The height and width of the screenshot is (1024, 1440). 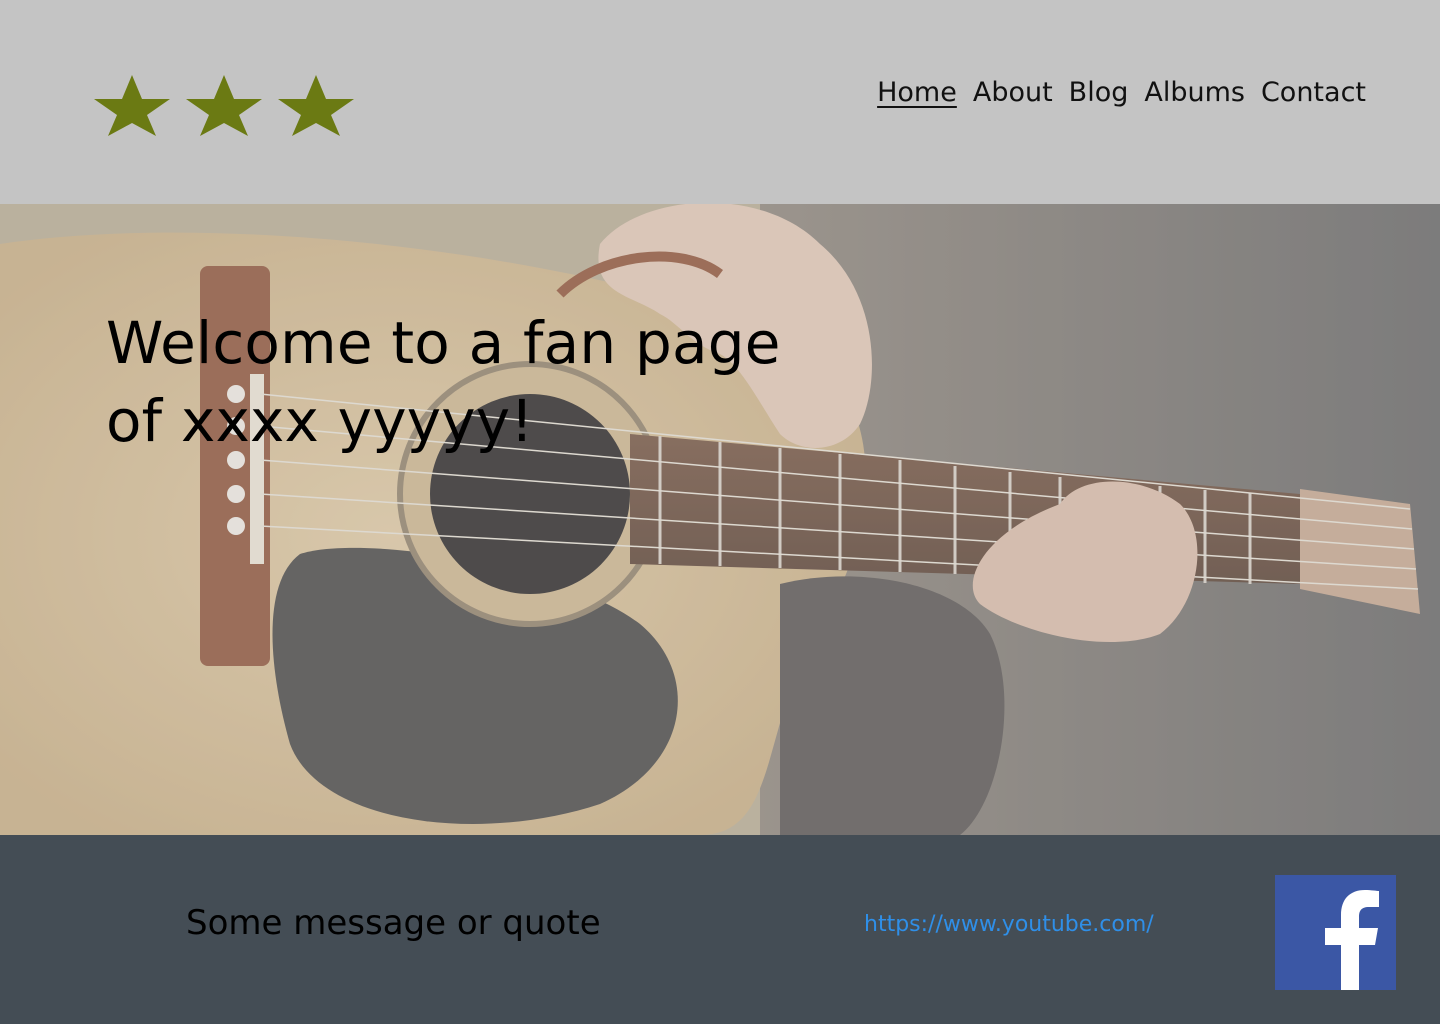 I want to click on footer-quote: Some message or quote, so click(x=393, y=923).